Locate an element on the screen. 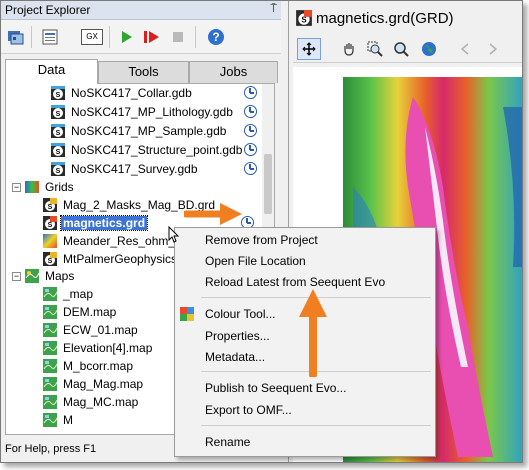 This screenshot has height=470, width=529. tree-item-grid-selected: S magnetics.grd is located at coordinates (95, 223).